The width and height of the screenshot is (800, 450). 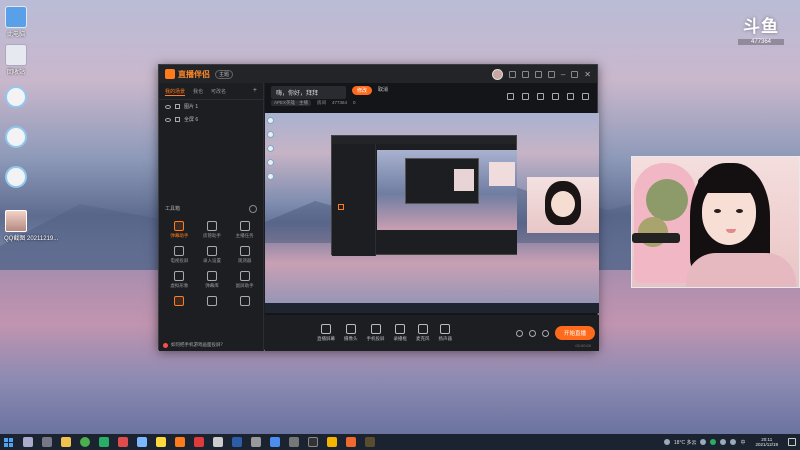 I want to click on live-companion-taskbar-icon, so click(x=180, y=442).